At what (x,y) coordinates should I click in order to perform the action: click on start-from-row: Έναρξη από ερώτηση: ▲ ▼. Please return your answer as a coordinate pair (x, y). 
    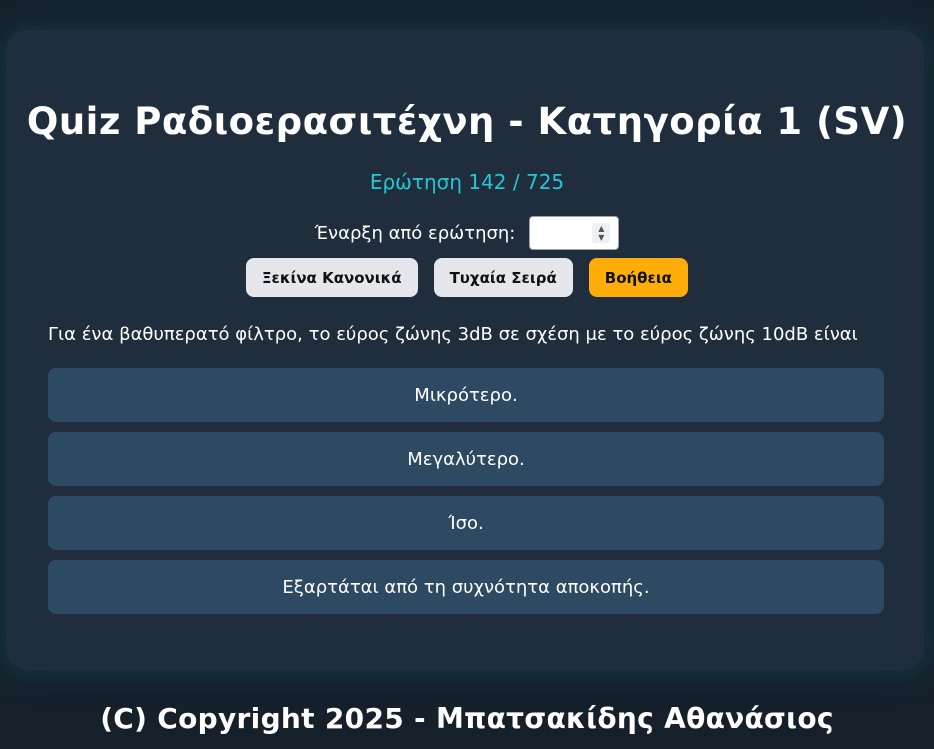
    Looking at the image, I should click on (467, 233).